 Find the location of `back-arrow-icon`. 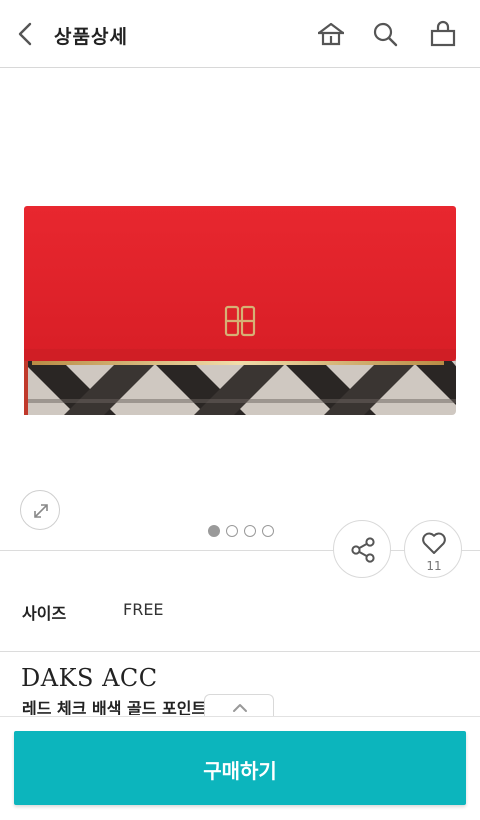

back-arrow-icon is located at coordinates (25, 34).